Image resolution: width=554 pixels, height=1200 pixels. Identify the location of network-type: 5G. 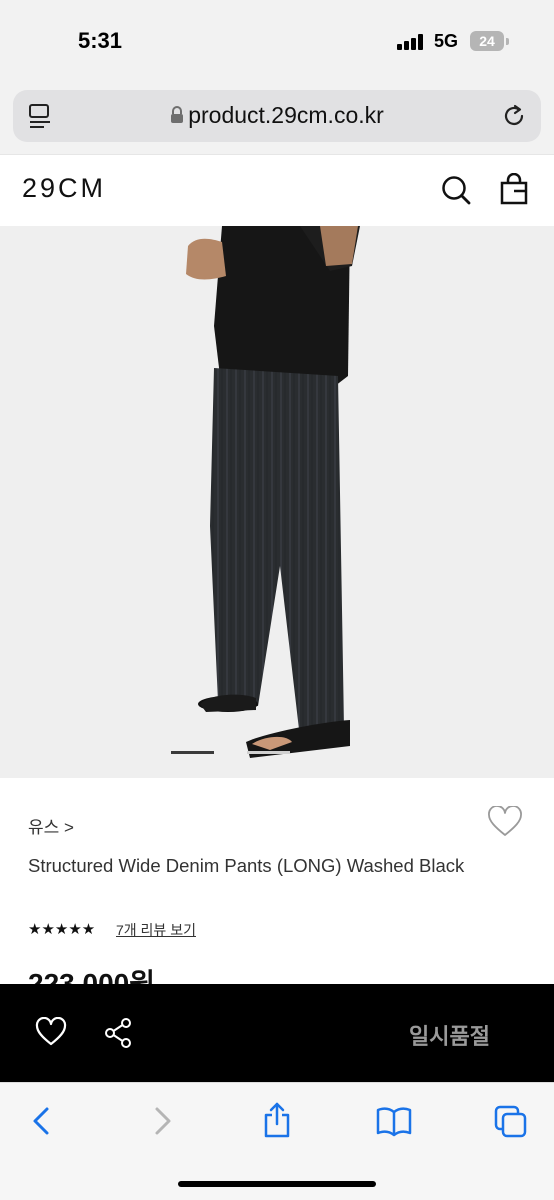
(446, 41).